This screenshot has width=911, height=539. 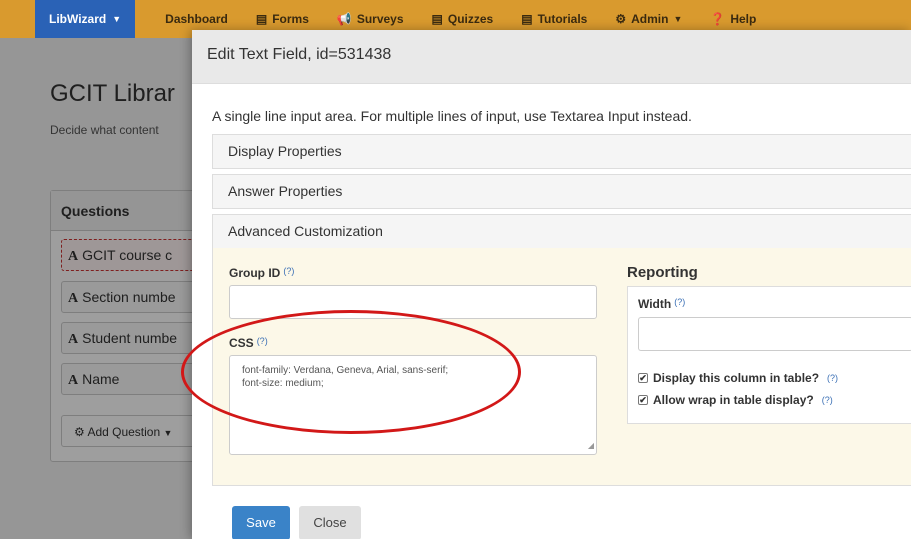 I want to click on reporting-title: Reporting, so click(x=662, y=272).